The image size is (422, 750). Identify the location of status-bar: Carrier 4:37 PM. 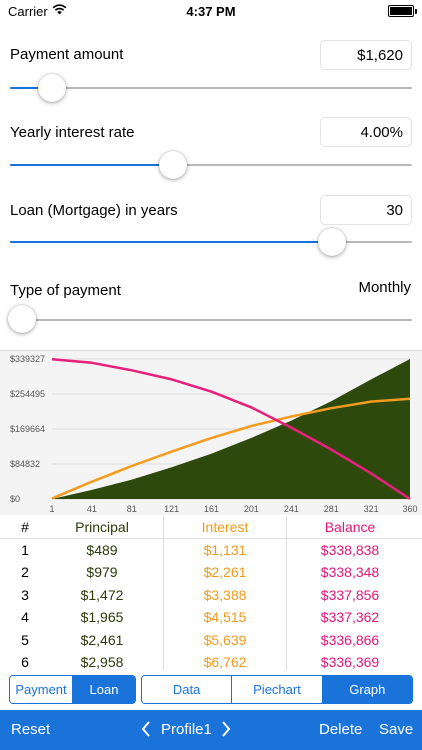
(211, 11).